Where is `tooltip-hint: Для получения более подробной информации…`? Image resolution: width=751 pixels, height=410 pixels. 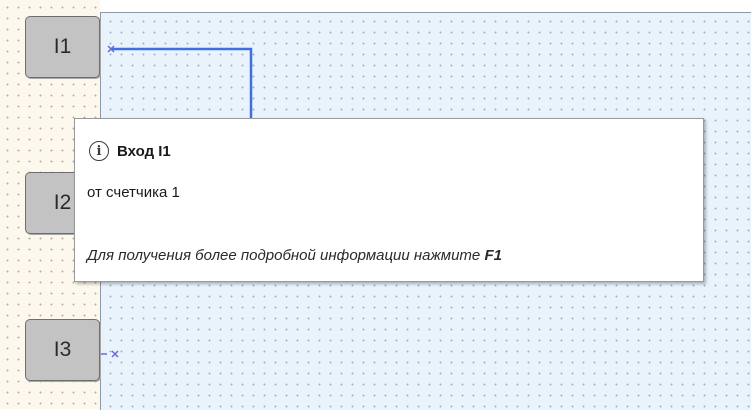
tooltip-hint: Для получения более подробной информации… is located at coordinates (294, 255).